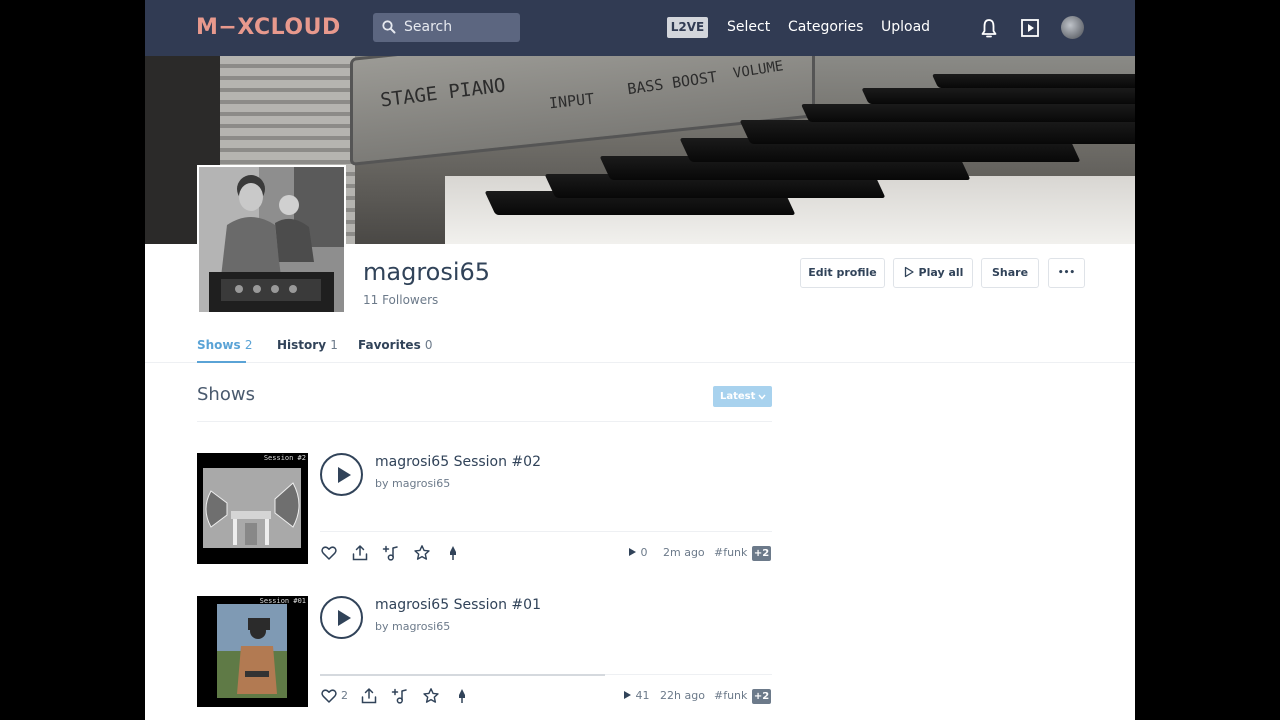 The image size is (1280, 720). What do you see at coordinates (221, 362) in the screenshot?
I see `active-tab-indicator` at bounding box center [221, 362].